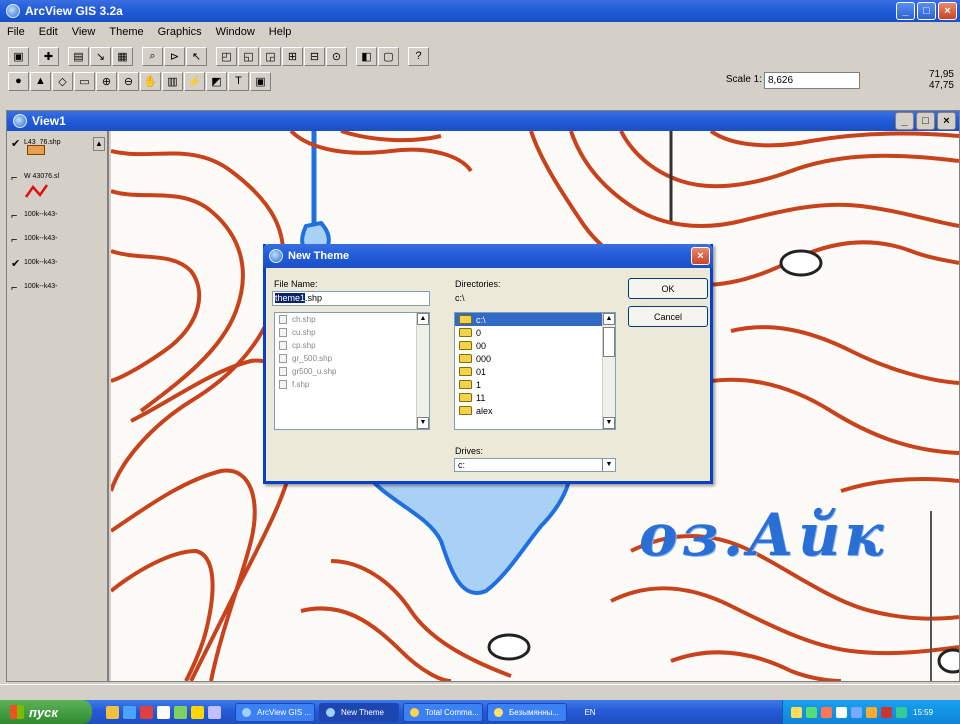  I want to click on select-features-icon: ◧, so click(366, 56).